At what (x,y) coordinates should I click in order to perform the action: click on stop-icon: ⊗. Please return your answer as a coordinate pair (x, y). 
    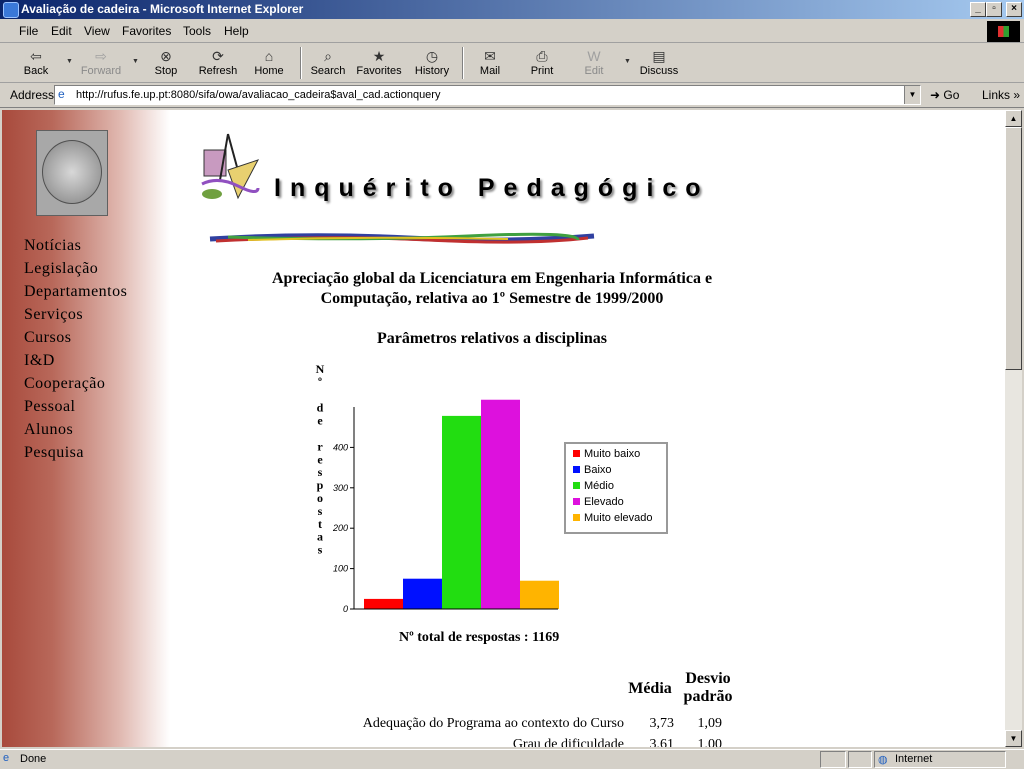
    Looking at the image, I should click on (166, 56).